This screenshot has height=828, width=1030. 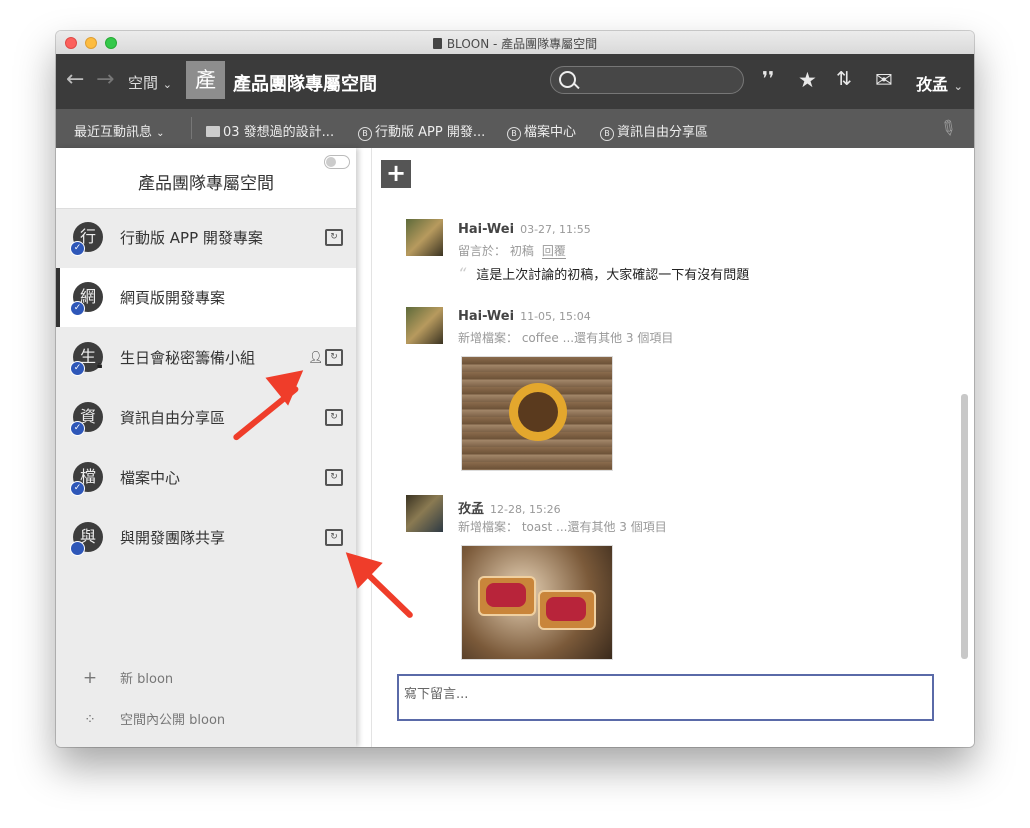 I want to click on main-toolbar: ← → 空間 ⌄ 產 產品團隊專屬空間 ❜❜ ★ ⇅ ✉ 孜孟 ⌄, so click(x=515, y=81).